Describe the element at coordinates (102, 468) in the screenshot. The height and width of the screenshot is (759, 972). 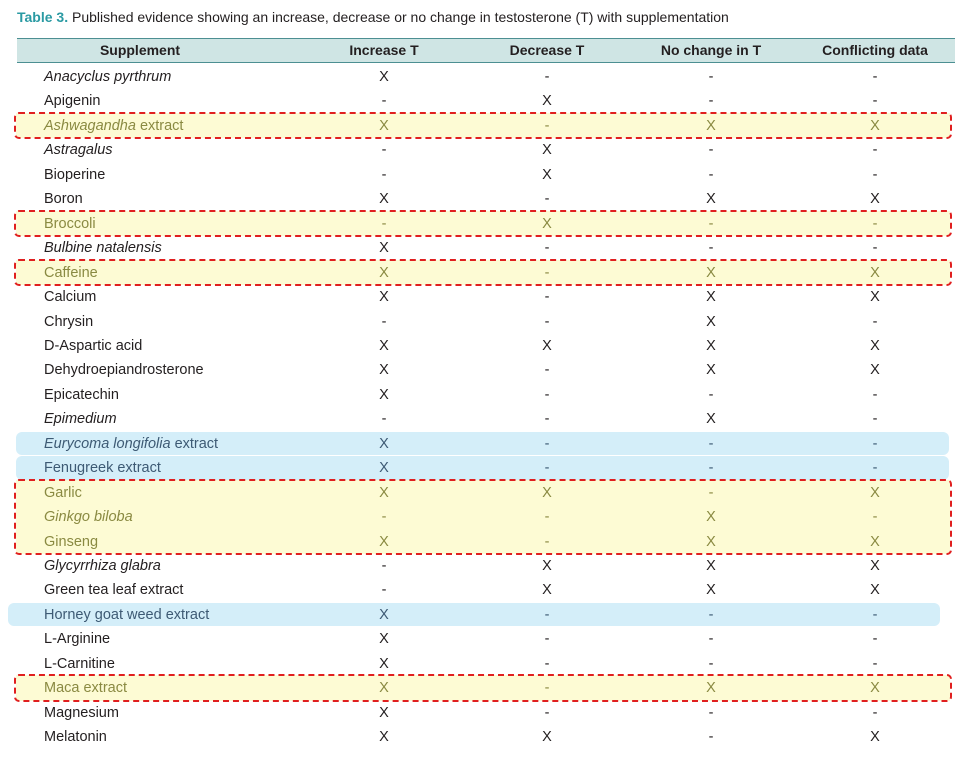
I see `supplement-name-text: Fenugreek extract` at that location.